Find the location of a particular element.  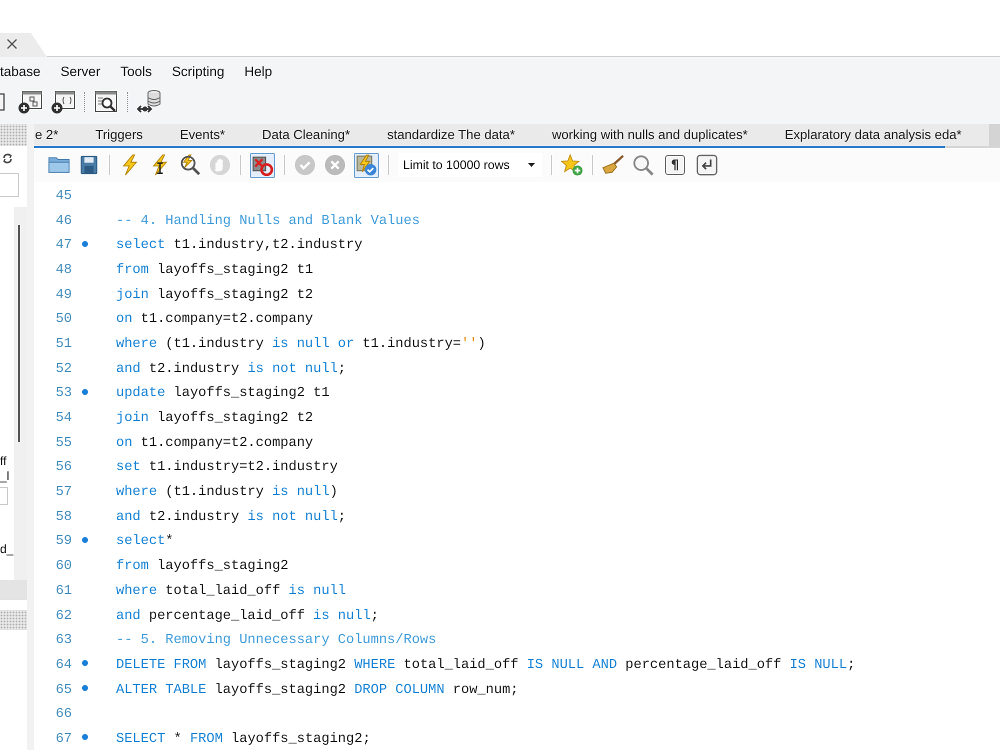

line-number: 65 is located at coordinates (64, 690).